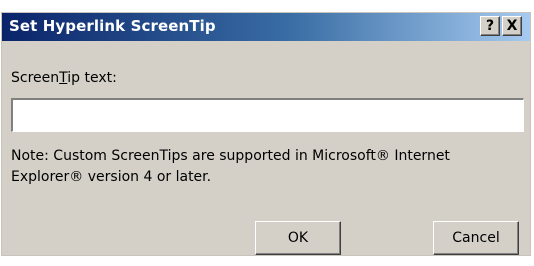  What do you see at coordinates (476, 238) in the screenshot?
I see `cancel-button: Cancel` at bounding box center [476, 238].